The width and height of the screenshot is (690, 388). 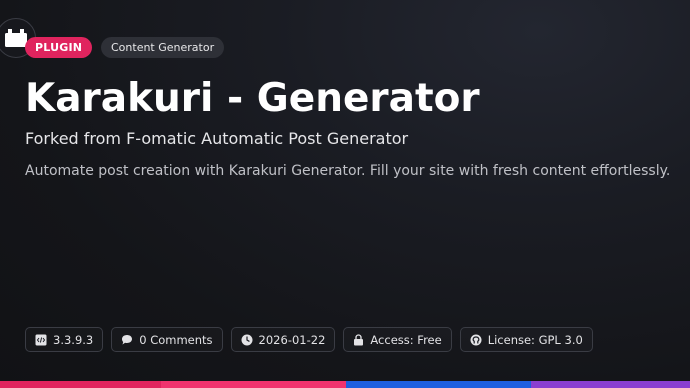 I want to click on clock-icon, so click(x=247, y=339).